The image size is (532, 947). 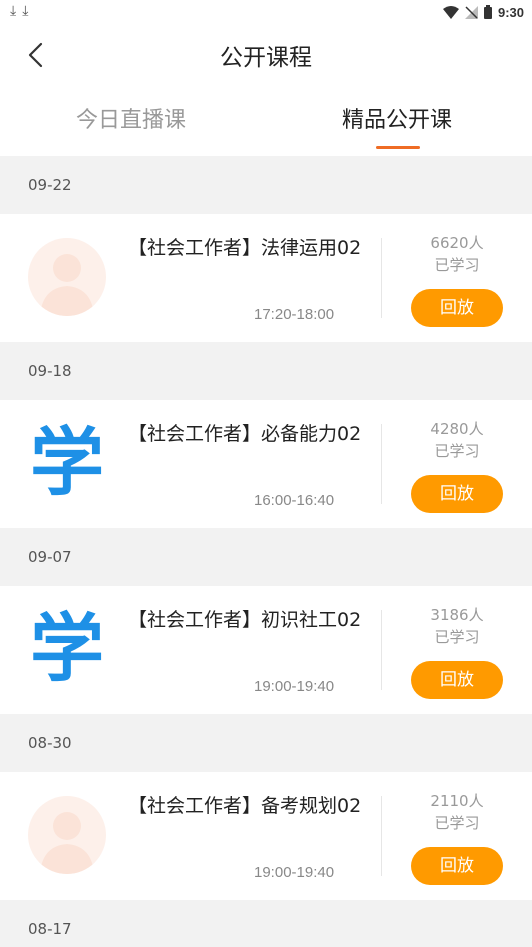 I want to click on course-time: 17:20-18:00, so click(x=294, y=314).